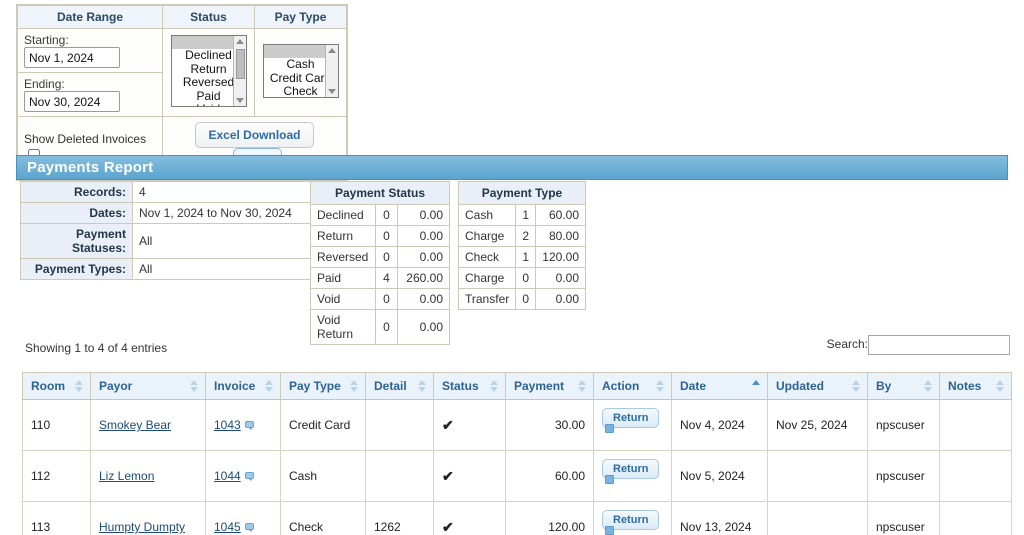  Describe the element at coordinates (621, 386) in the screenshot. I see `column-label: Action` at that location.